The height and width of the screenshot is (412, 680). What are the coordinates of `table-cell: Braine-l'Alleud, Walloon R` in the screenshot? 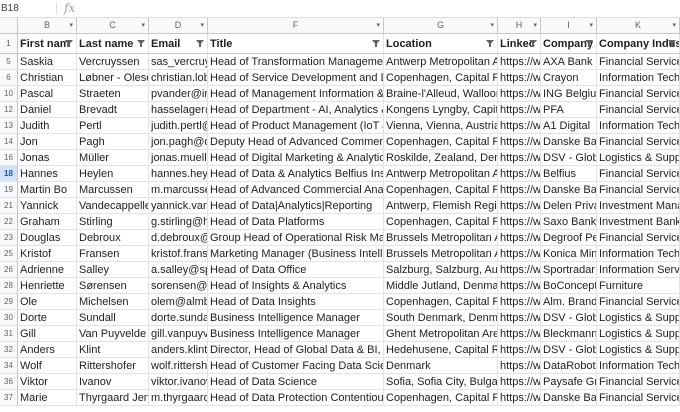 It's located at (441, 94).